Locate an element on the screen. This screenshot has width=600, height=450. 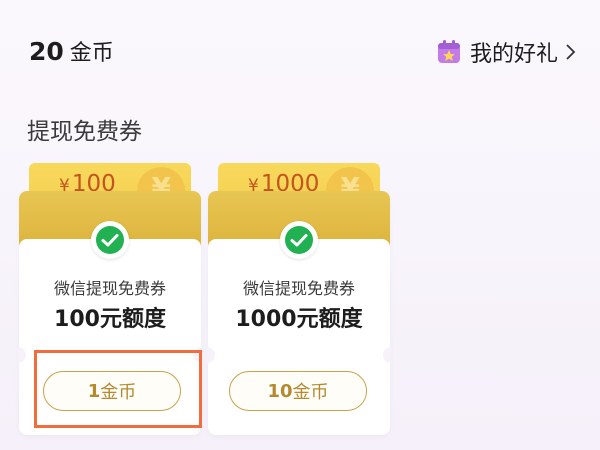
redeem-unit: 金币 is located at coordinates (310, 392).